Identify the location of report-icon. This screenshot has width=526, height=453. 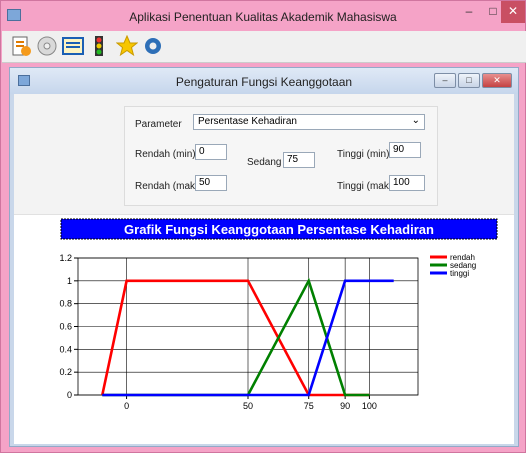
(21, 46).